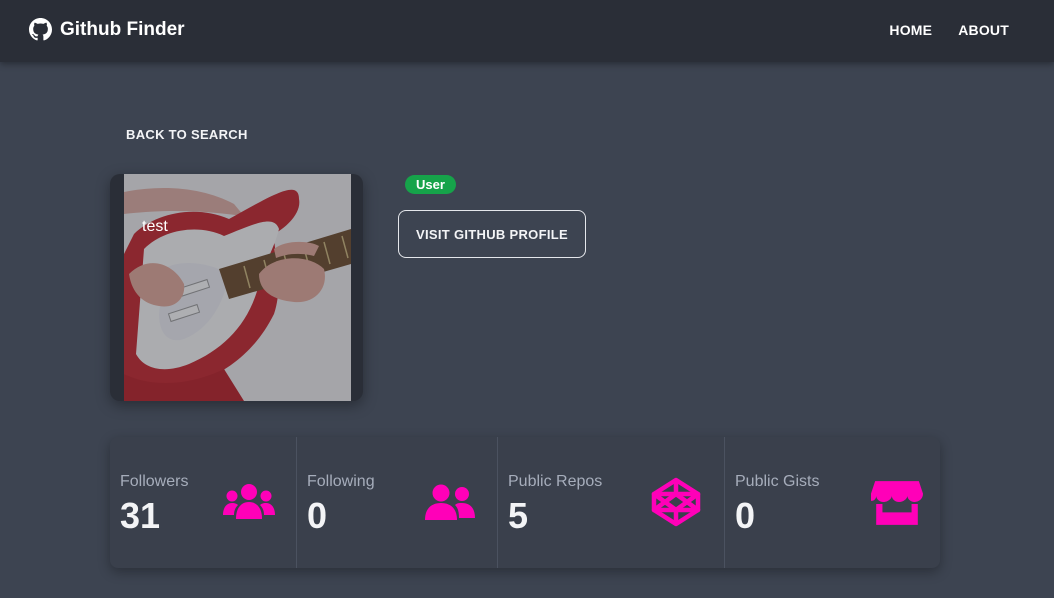 This screenshot has width=1054, height=598. I want to click on stat-label: Following, so click(341, 481).